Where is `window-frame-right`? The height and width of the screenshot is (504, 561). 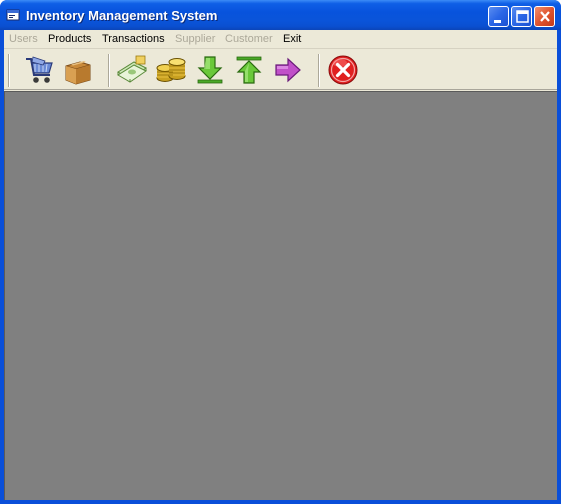
window-frame-right is located at coordinates (559, 267).